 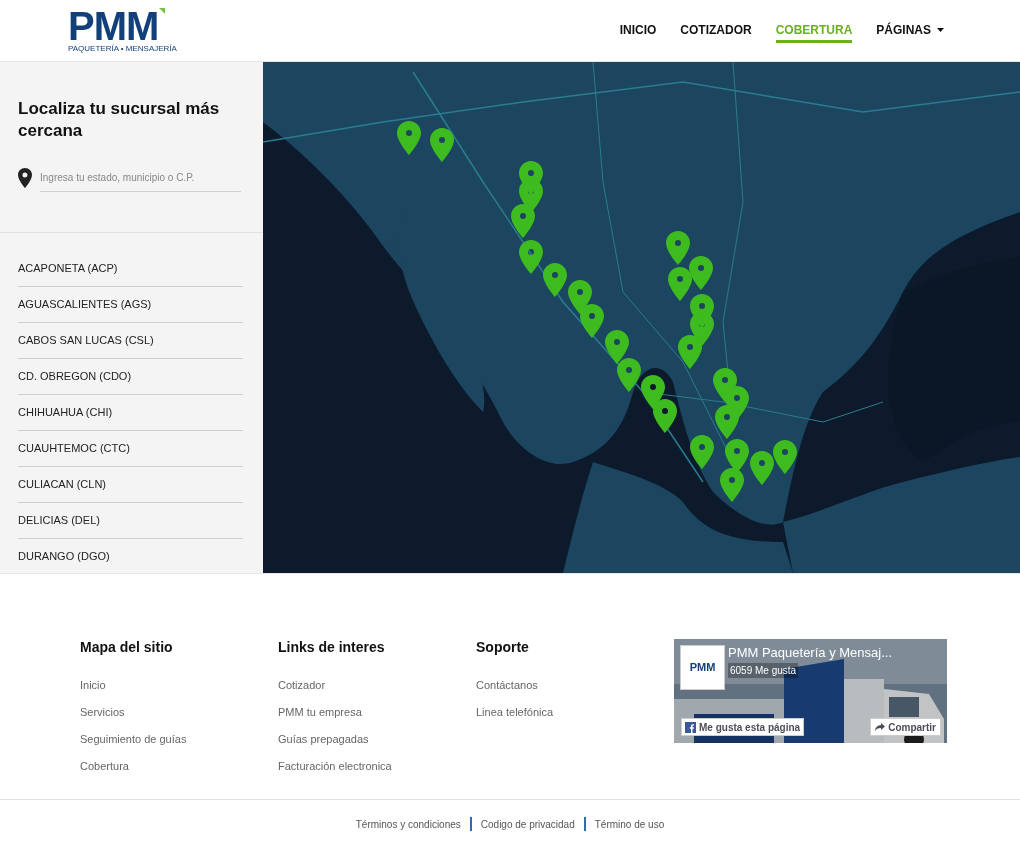 What do you see at coordinates (408, 824) in the screenshot?
I see `legal-link: Términos y condiciones` at bounding box center [408, 824].